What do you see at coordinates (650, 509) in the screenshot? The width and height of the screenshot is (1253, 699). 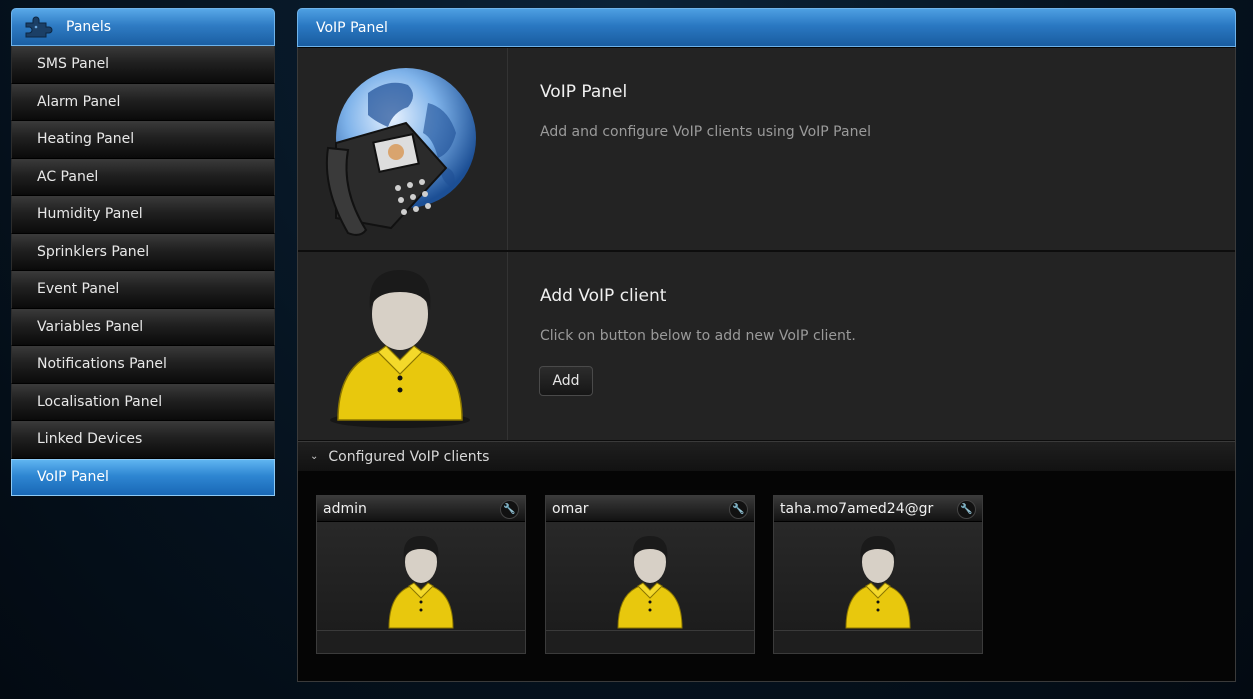 I see `client-card-header: omar 🔧` at bounding box center [650, 509].